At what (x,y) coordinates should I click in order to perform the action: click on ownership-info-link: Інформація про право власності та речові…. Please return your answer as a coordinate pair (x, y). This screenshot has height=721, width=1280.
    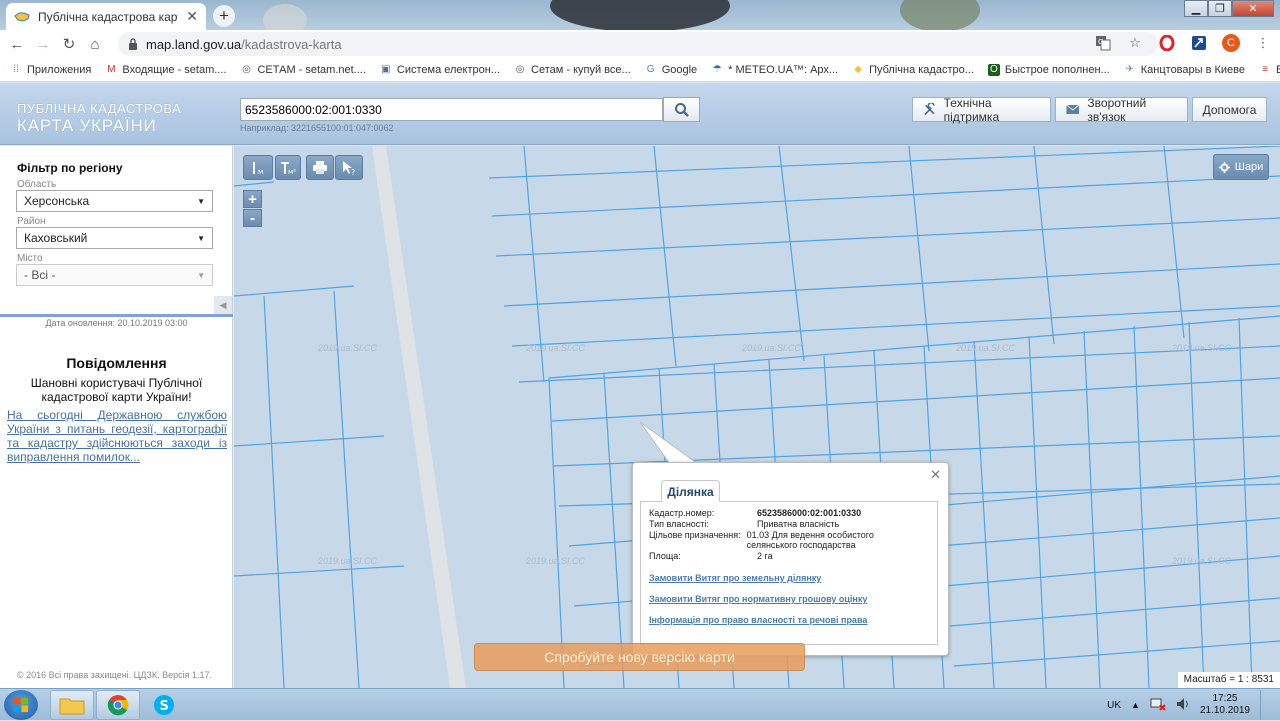
    Looking at the image, I should click on (758, 620).